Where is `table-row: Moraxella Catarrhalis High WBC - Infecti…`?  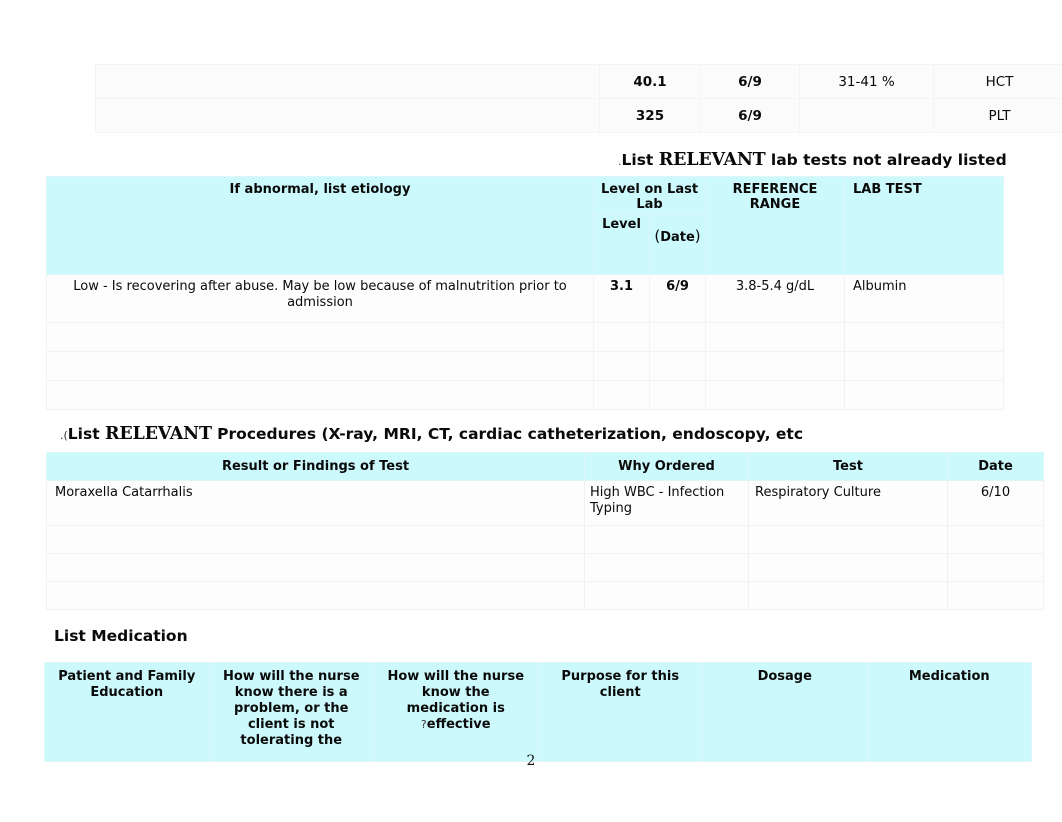 table-row: Moraxella Catarrhalis High WBC - Infecti… is located at coordinates (545, 503).